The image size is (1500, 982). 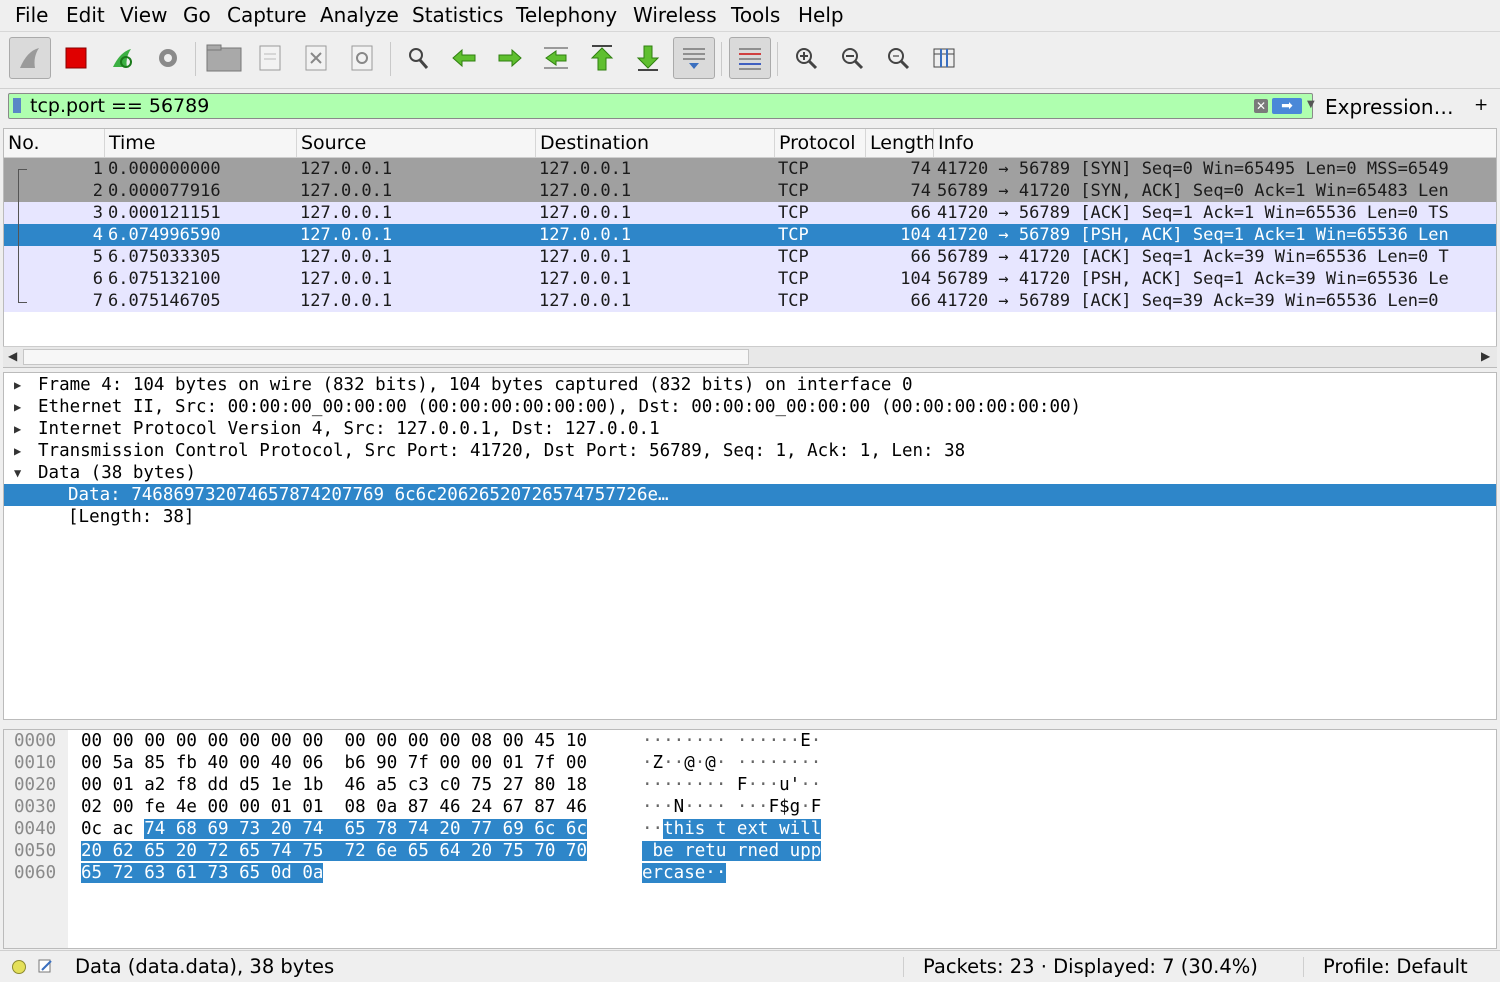 I want to click on column-header-source: Source, so click(x=416, y=143).